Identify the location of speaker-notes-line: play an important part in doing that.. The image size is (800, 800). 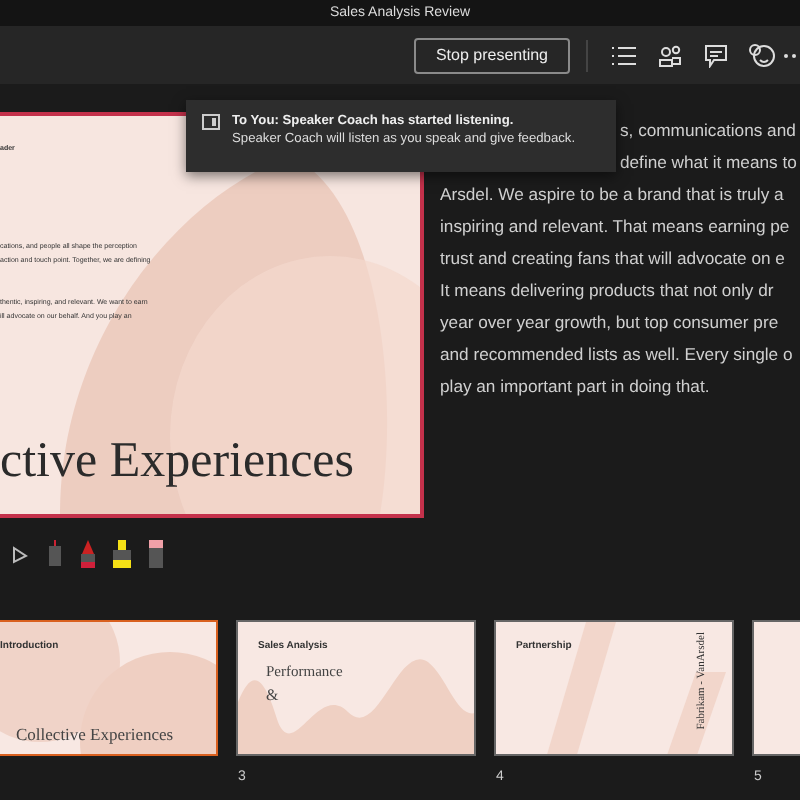
(575, 387).